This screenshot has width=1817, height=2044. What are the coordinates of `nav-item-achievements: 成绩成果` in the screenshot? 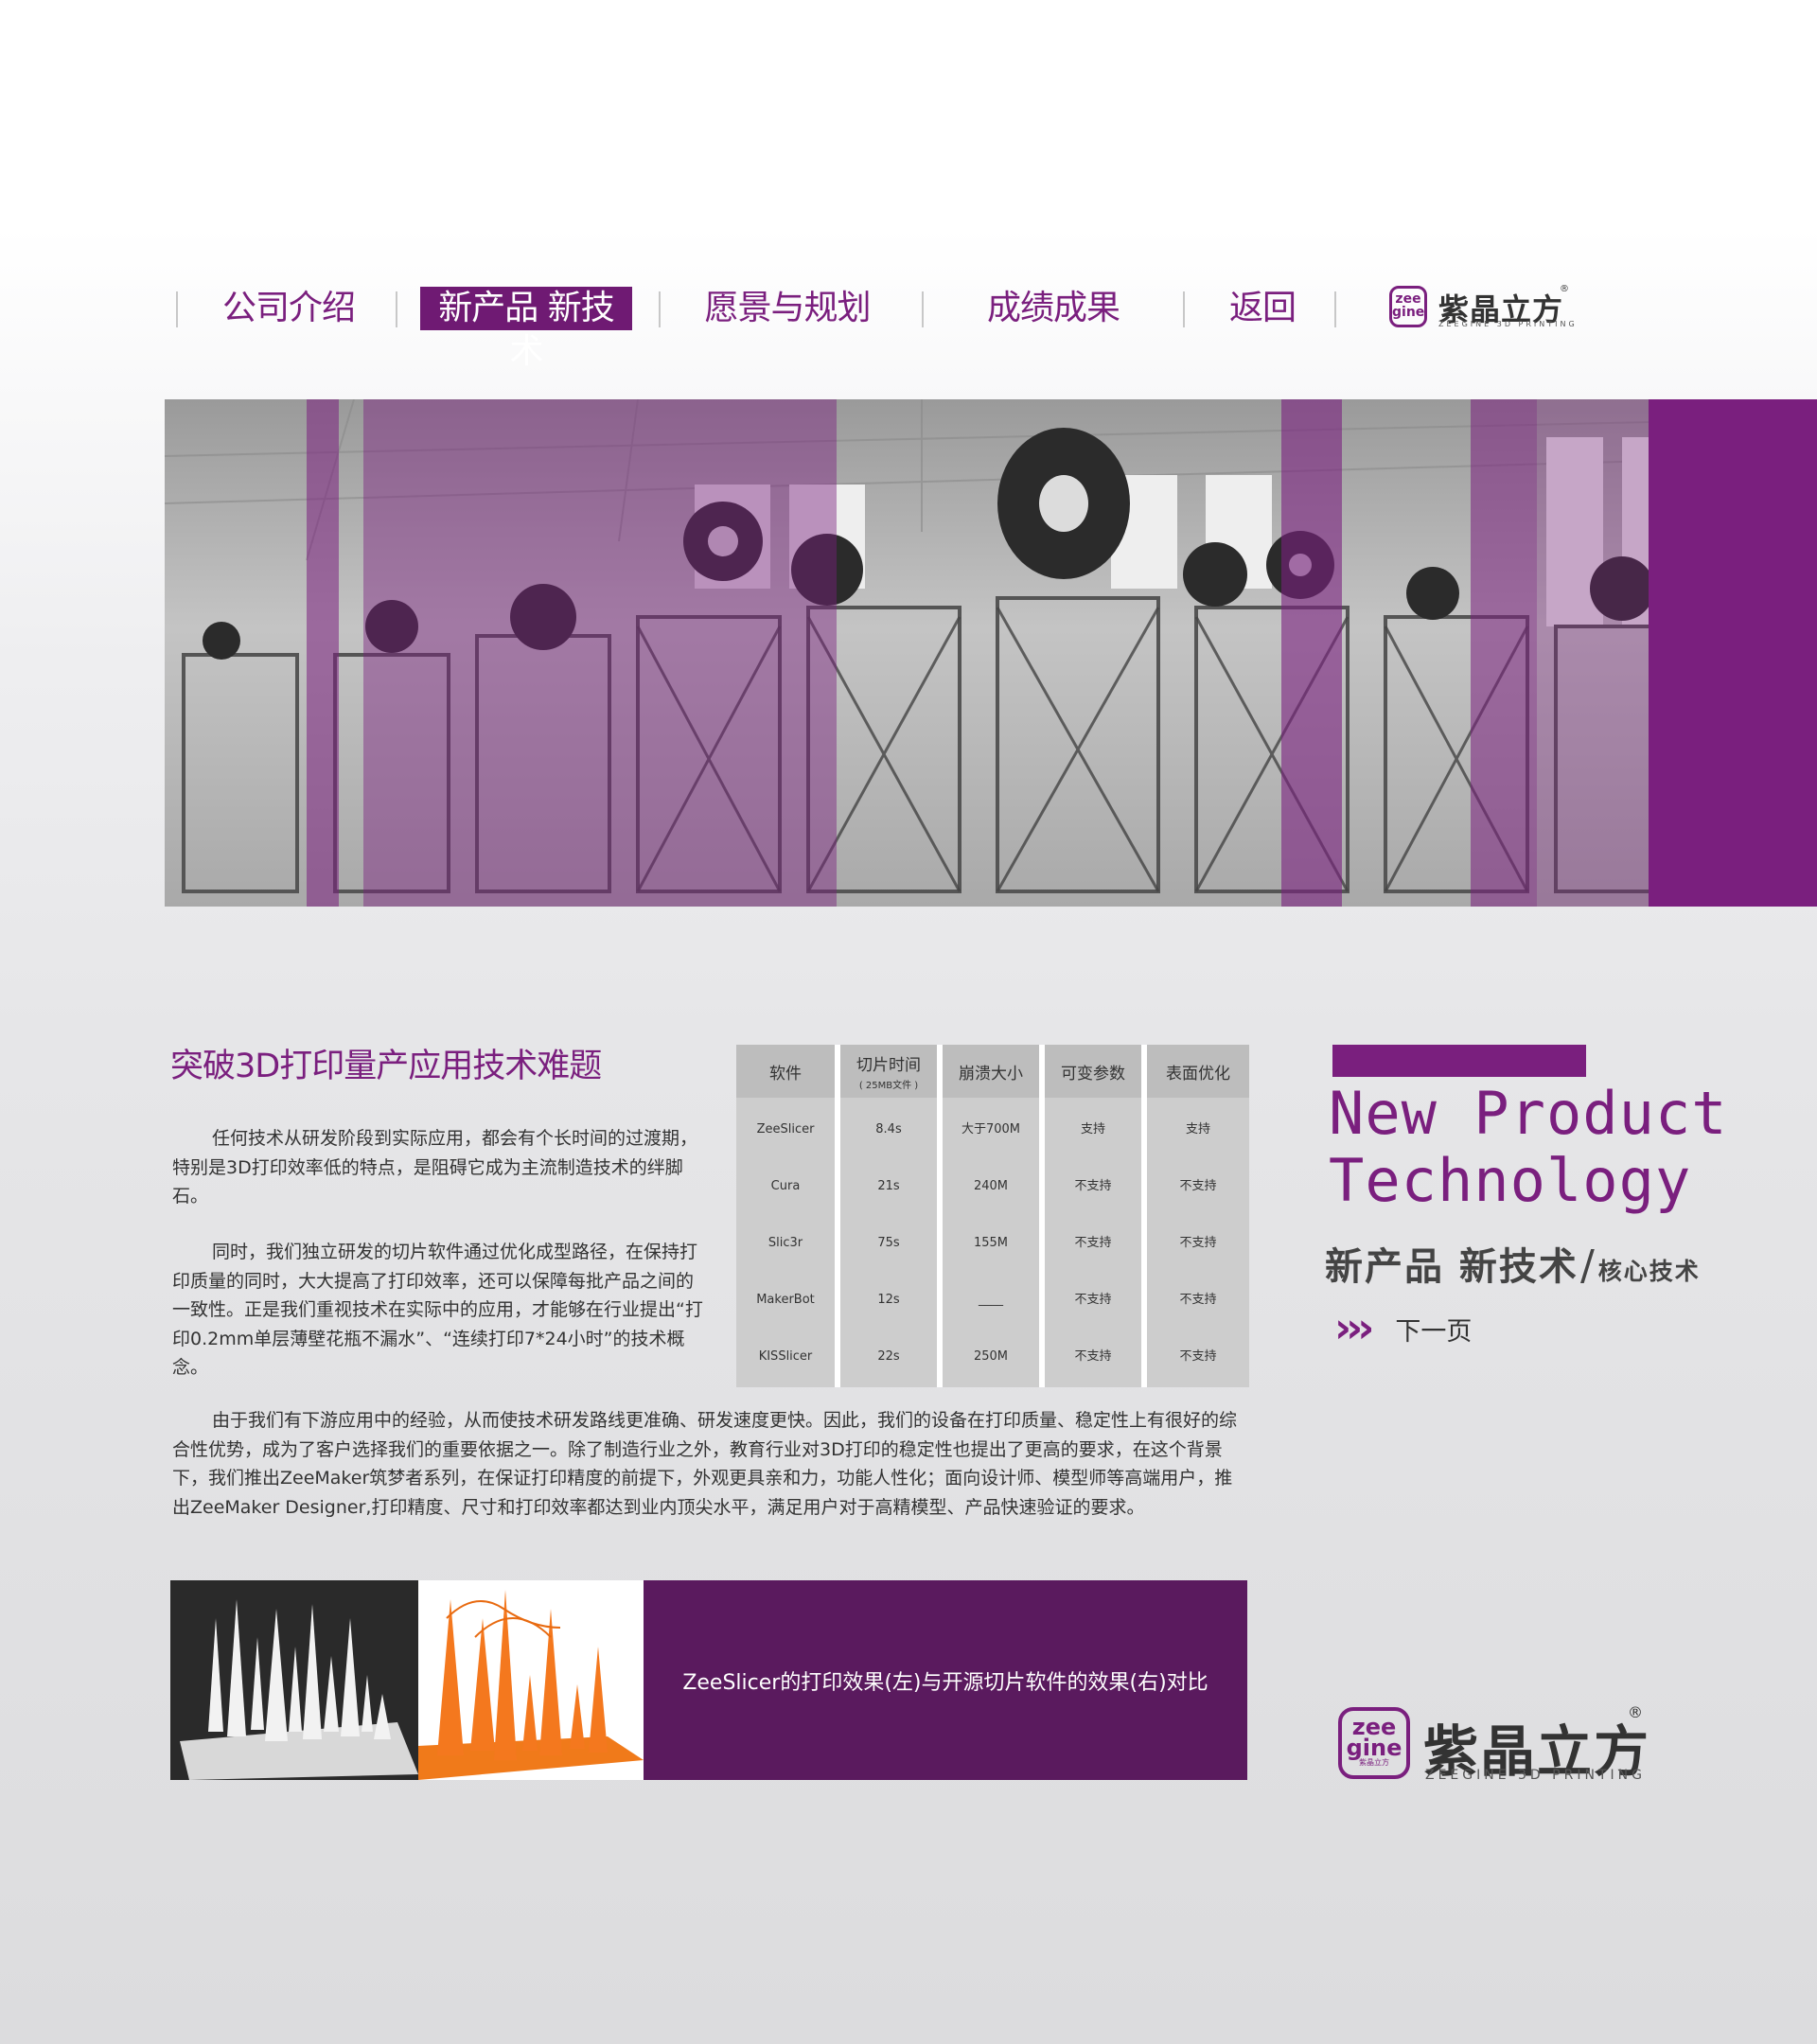 It's located at (1053, 308).